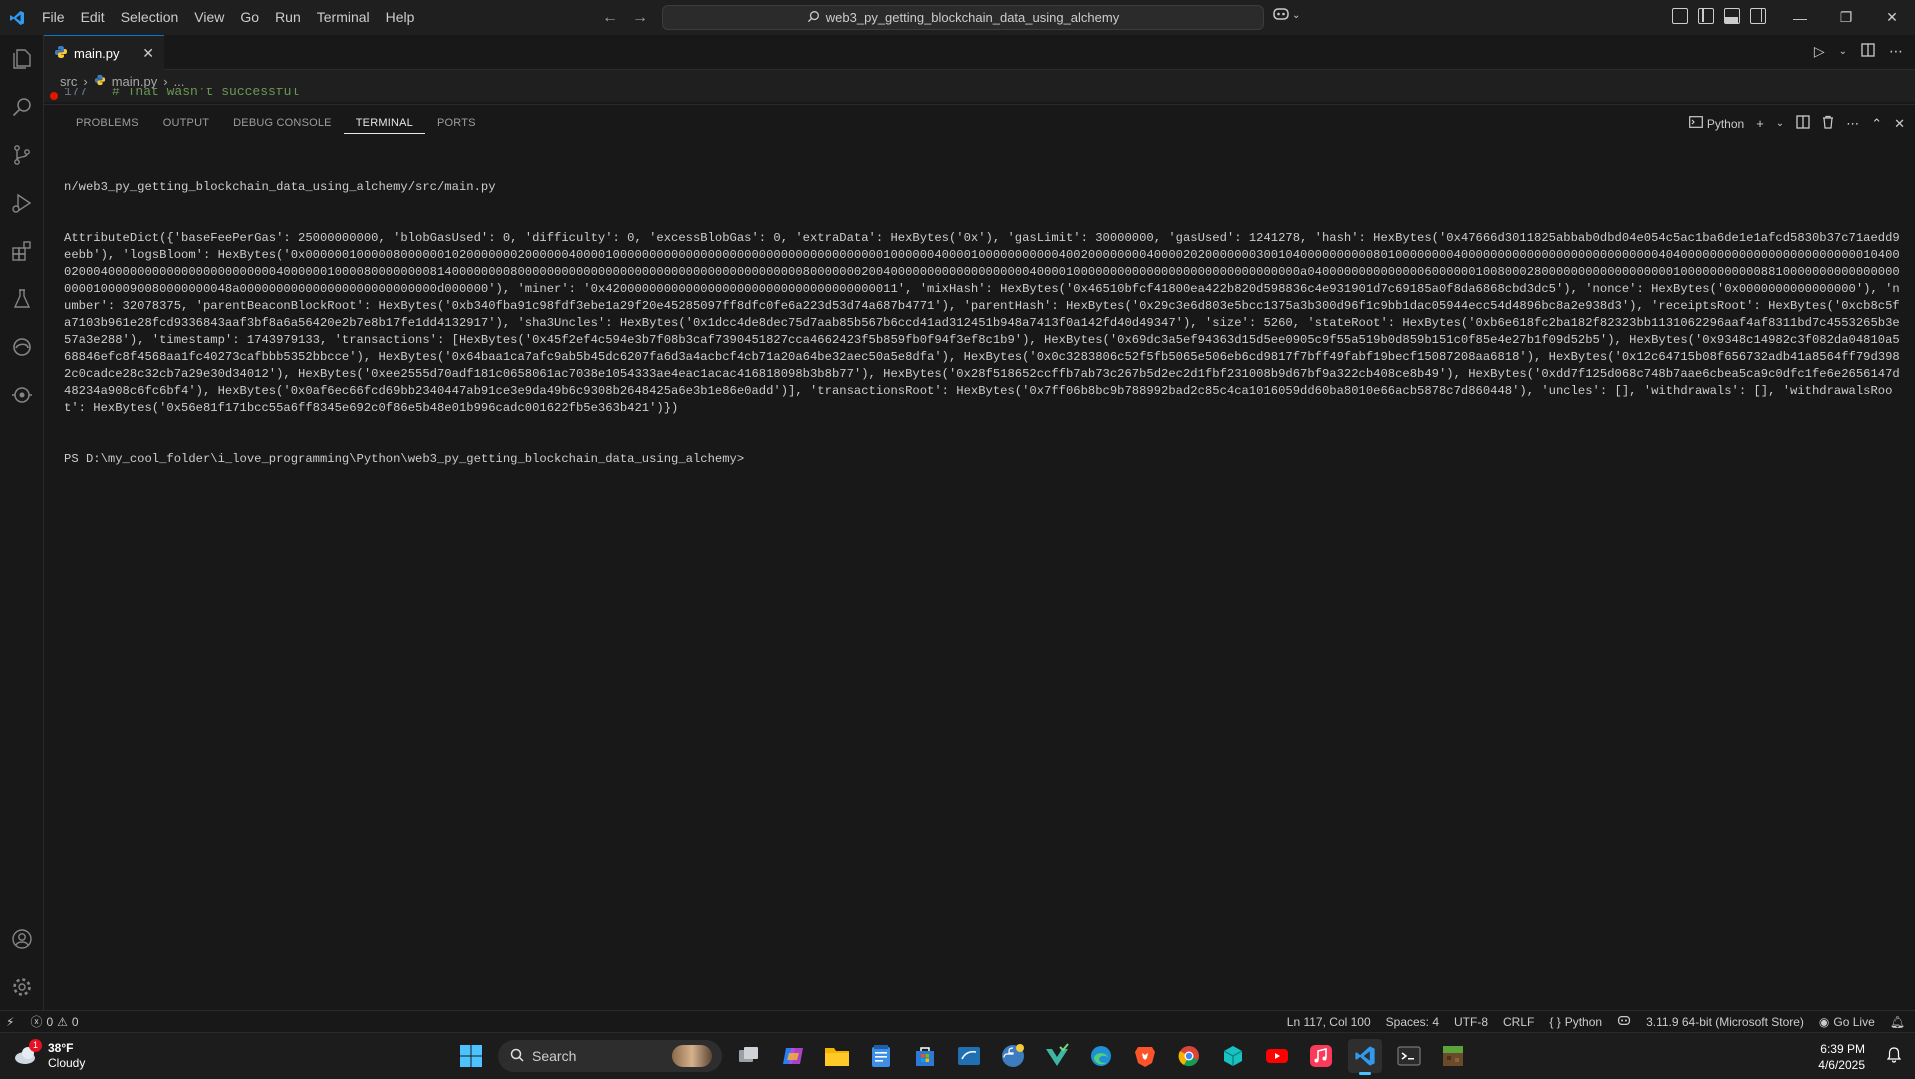 The width and height of the screenshot is (1915, 1079). What do you see at coordinates (1145, 1056) in the screenshot?
I see `brave-browser-icon` at bounding box center [1145, 1056].